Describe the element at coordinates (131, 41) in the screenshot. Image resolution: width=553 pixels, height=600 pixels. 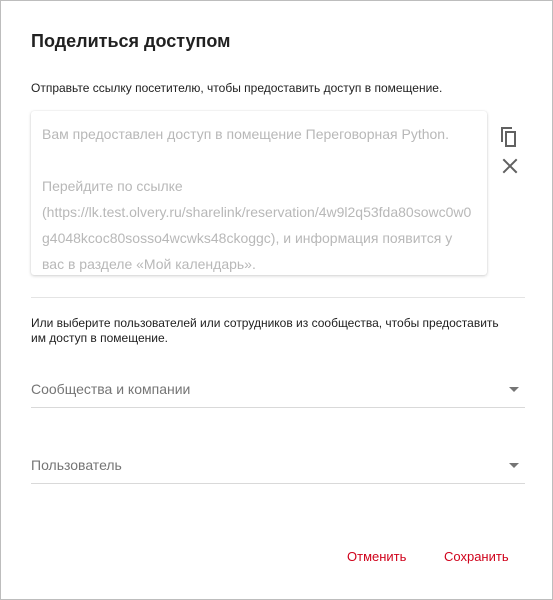
I see `dialog-title: Поделиться доступом` at that location.